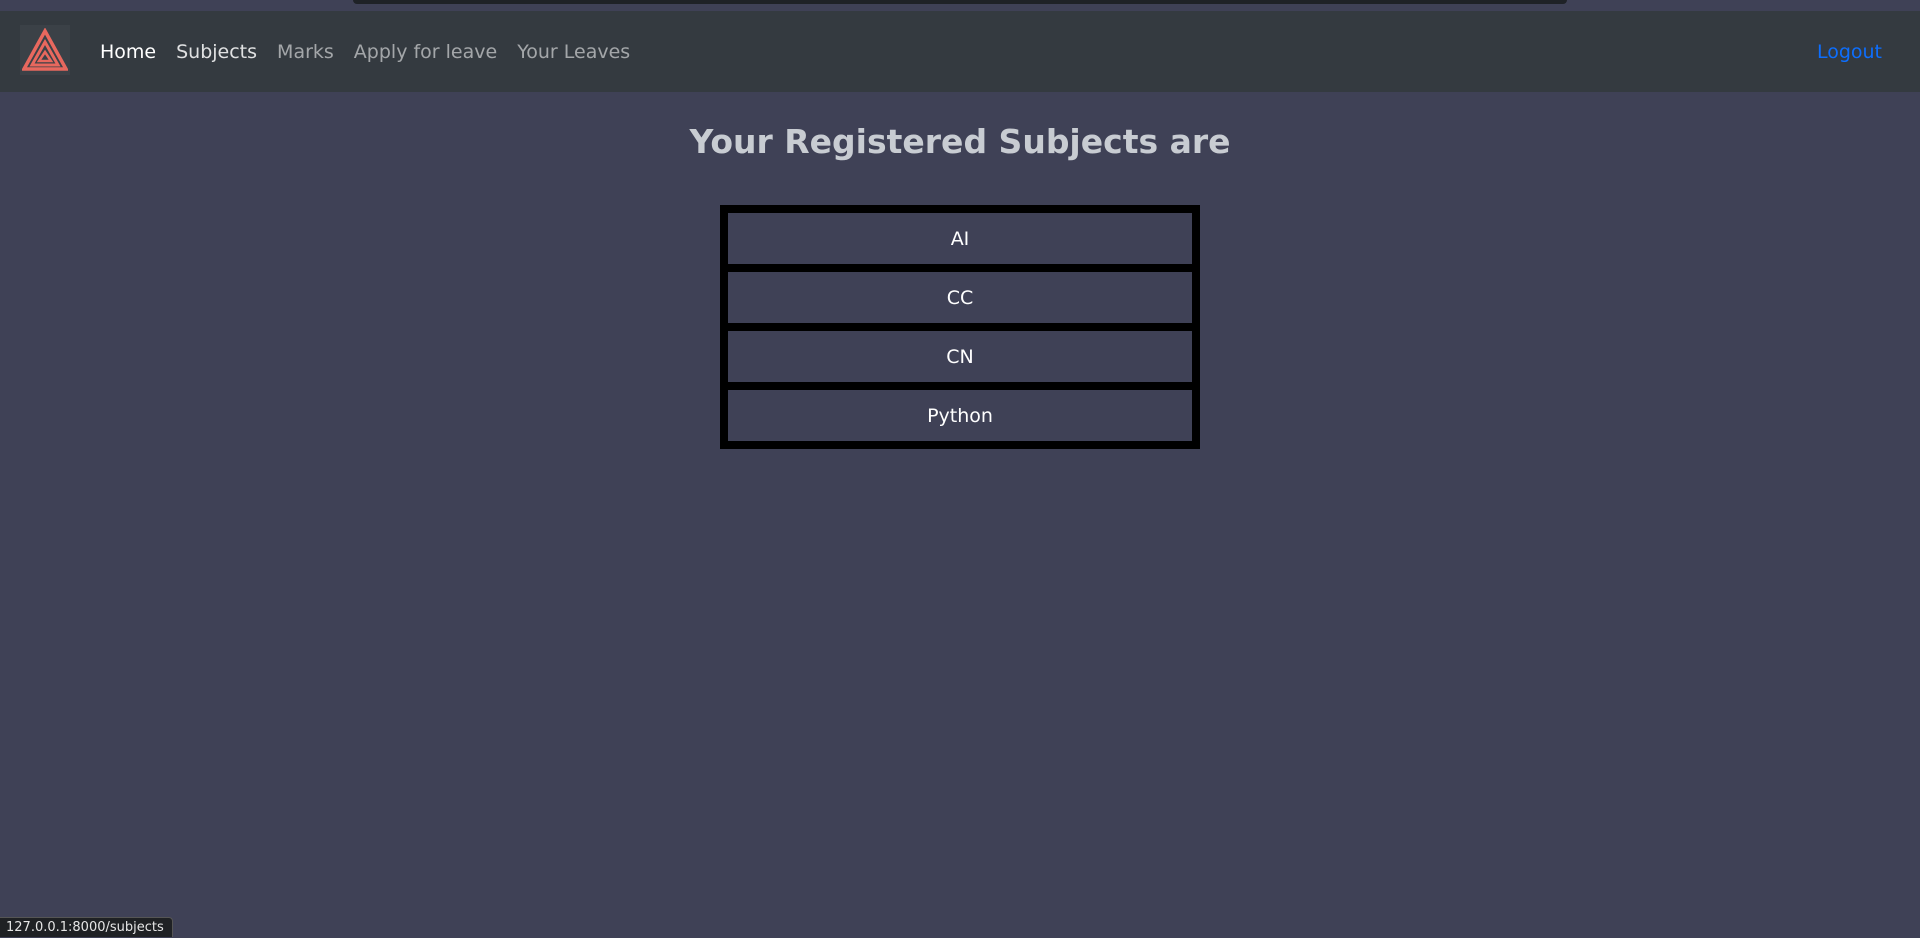 The width and height of the screenshot is (1920, 938). Describe the element at coordinates (216, 52) in the screenshot. I see `nav-link-subjects: Subjects` at that location.